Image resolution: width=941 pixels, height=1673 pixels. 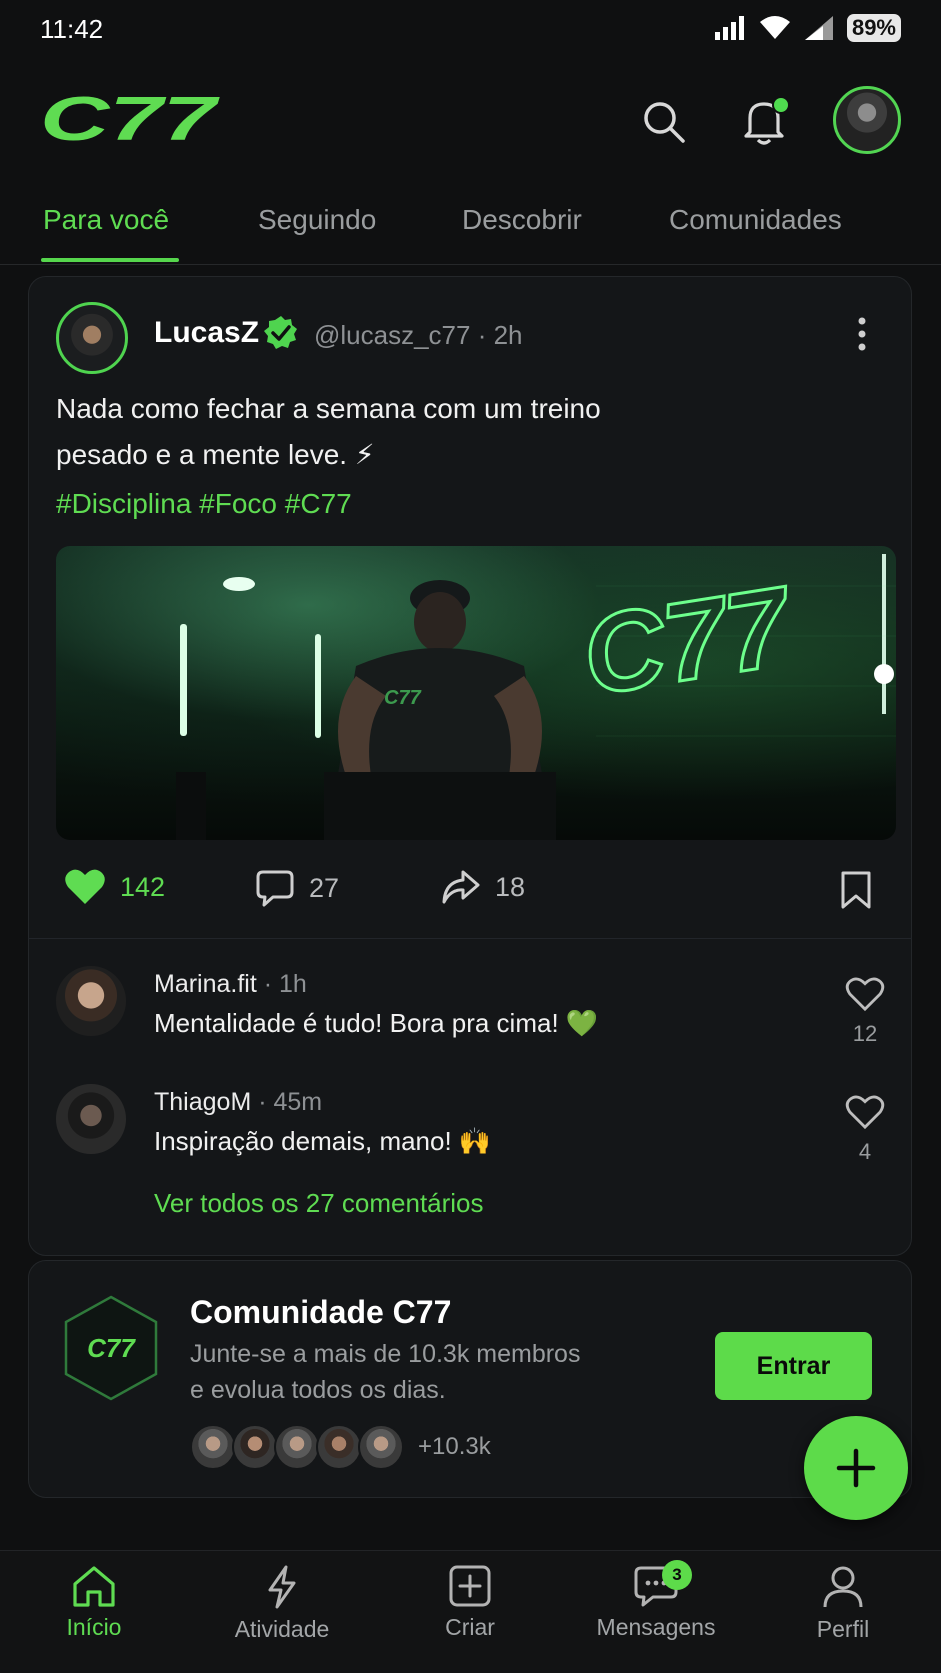 What do you see at coordinates (202, 1102) in the screenshot?
I see `comment-author-name: ThiagoM` at bounding box center [202, 1102].